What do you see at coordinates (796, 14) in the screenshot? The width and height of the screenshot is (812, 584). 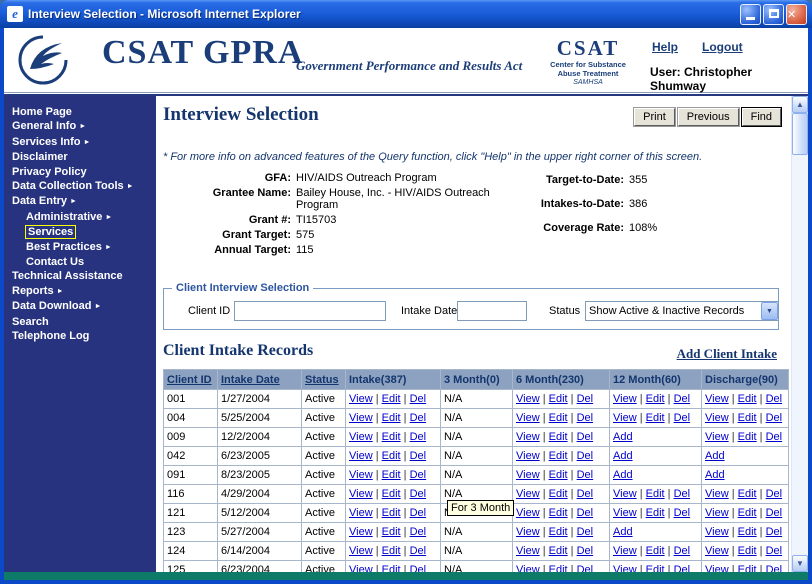 I see `close-button: ✕` at bounding box center [796, 14].